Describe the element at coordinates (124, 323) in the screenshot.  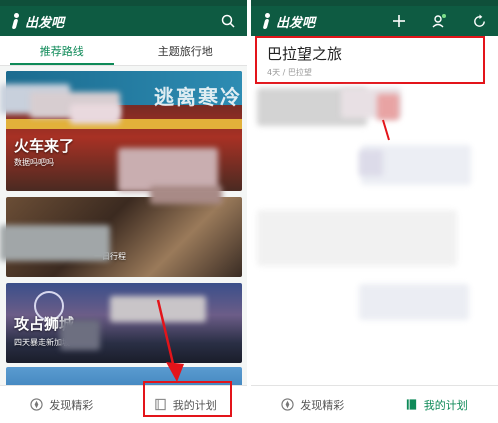
I see `route-card: 攻占狮城 四天暴走新加坡` at that location.